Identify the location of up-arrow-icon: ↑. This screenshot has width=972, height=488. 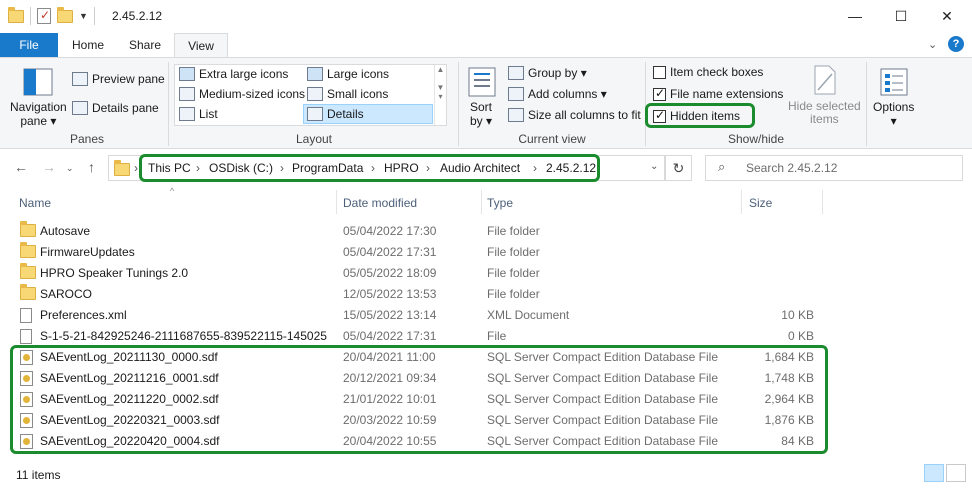
(91, 167).